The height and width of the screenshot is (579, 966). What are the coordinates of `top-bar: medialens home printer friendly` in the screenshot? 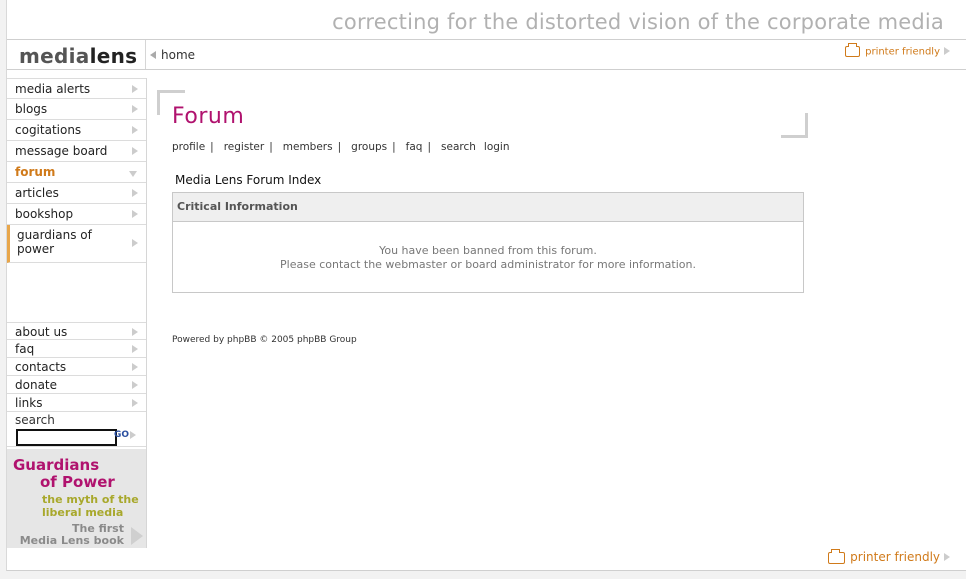 It's located at (486, 54).